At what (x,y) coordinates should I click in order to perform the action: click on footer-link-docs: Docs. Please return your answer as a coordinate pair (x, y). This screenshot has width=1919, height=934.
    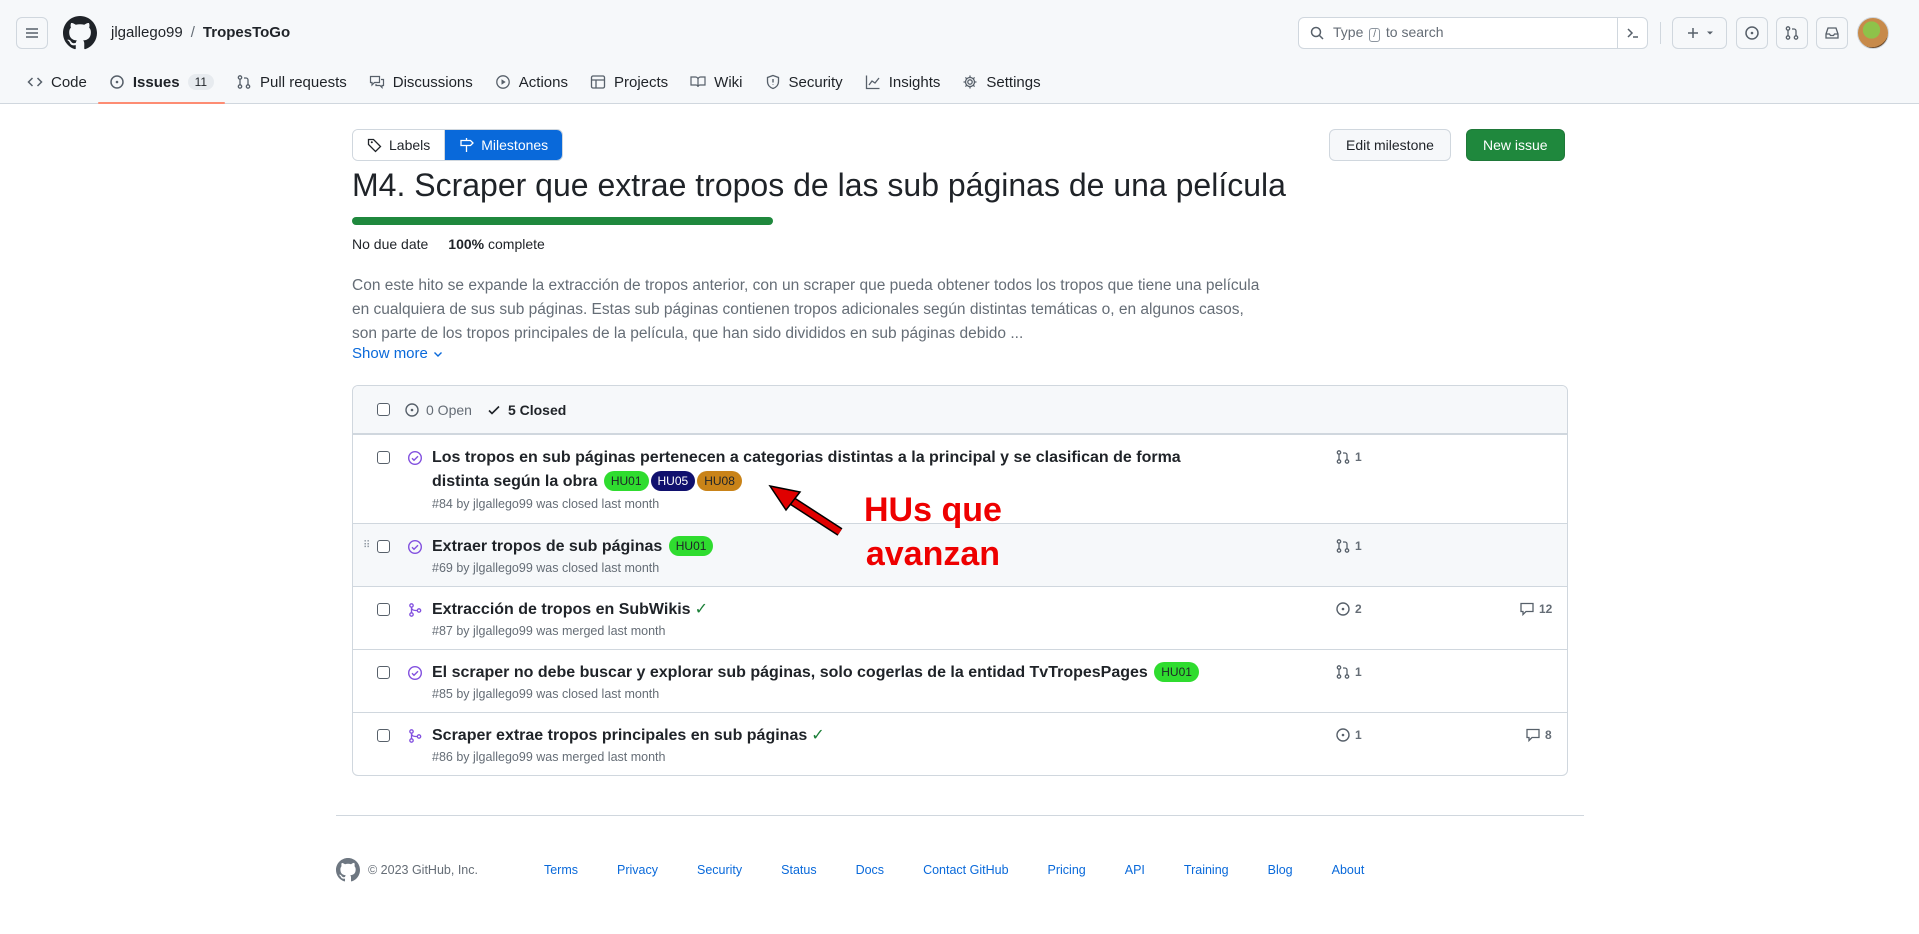
    Looking at the image, I should click on (870, 870).